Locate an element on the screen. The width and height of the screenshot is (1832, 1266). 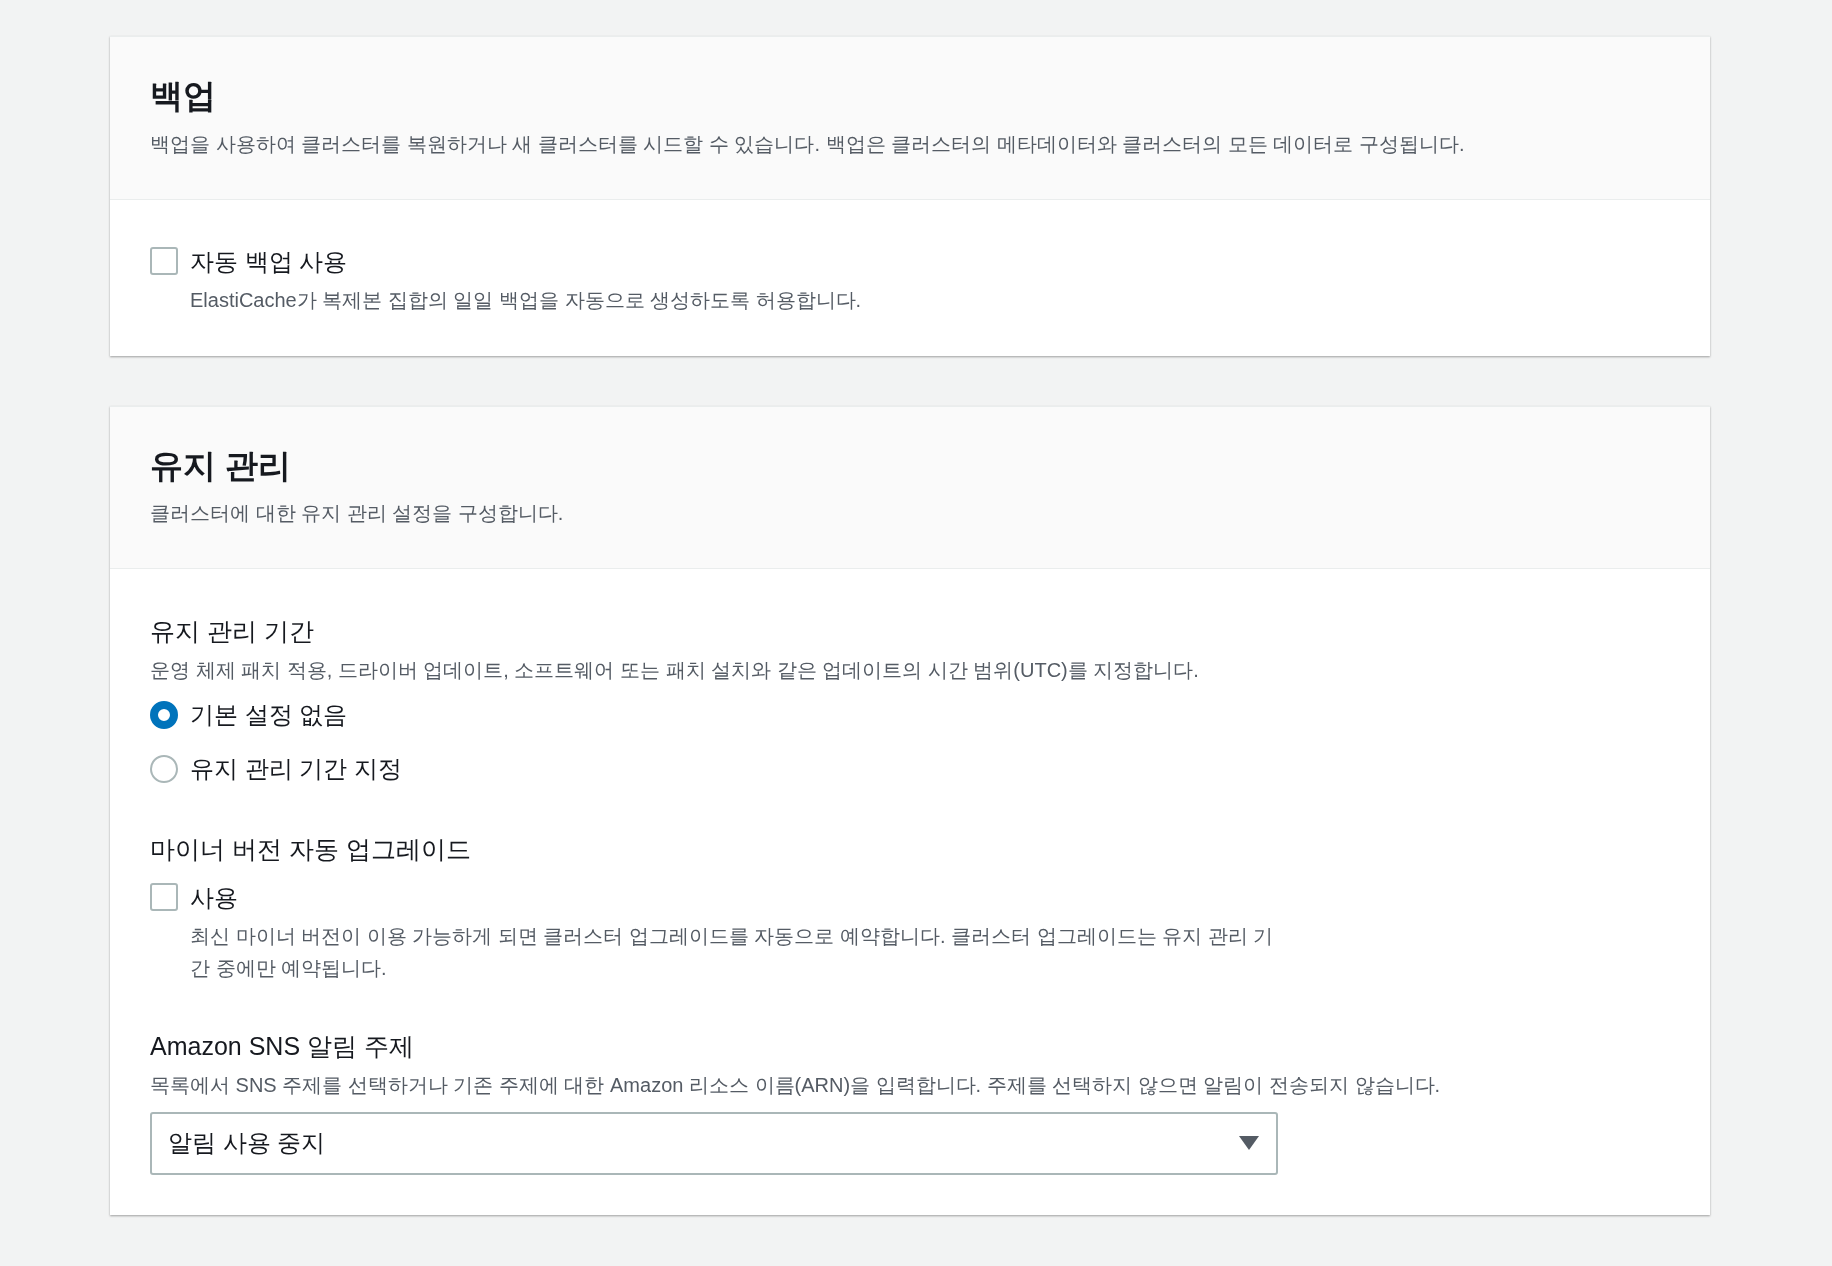
field-label: 마이너 버전 자동 업그레이드 is located at coordinates (311, 849).